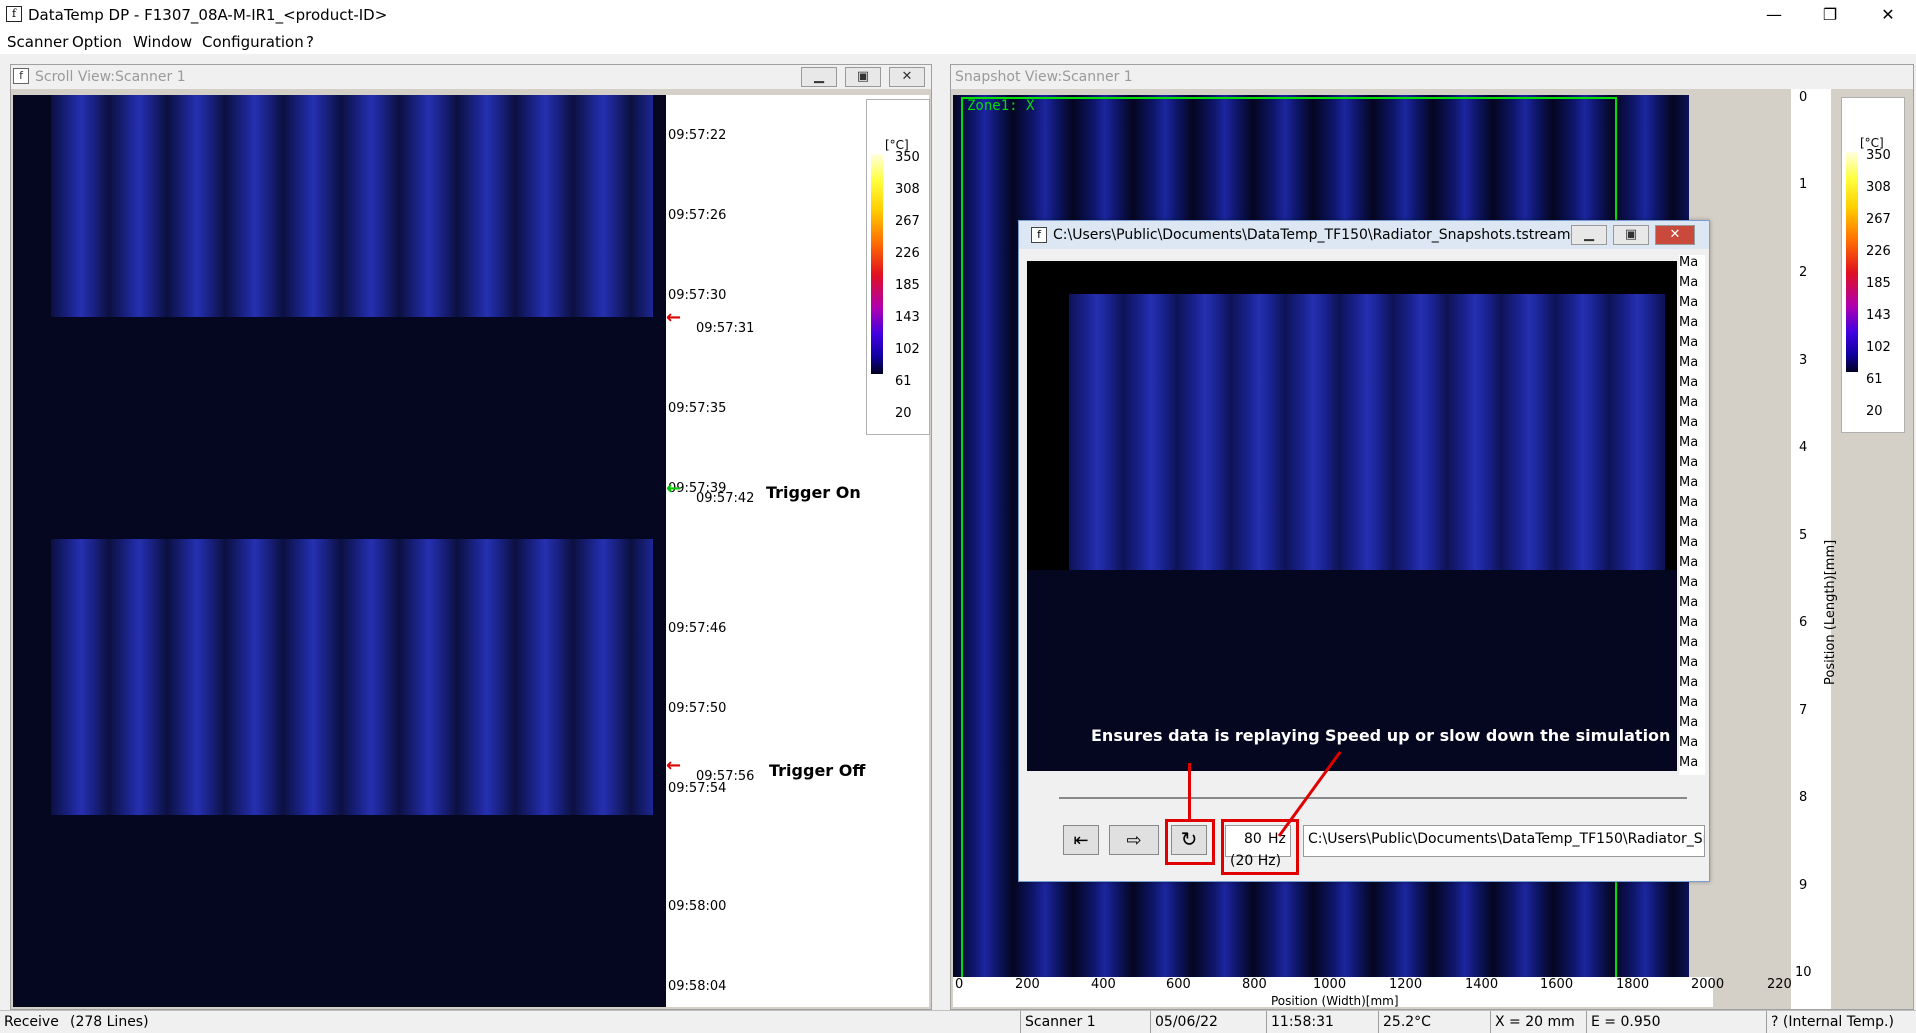  What do you see at coordinates (1039, 235) in the screenshot?
I see `window-icon: f` at bounding box center [1039, 235].